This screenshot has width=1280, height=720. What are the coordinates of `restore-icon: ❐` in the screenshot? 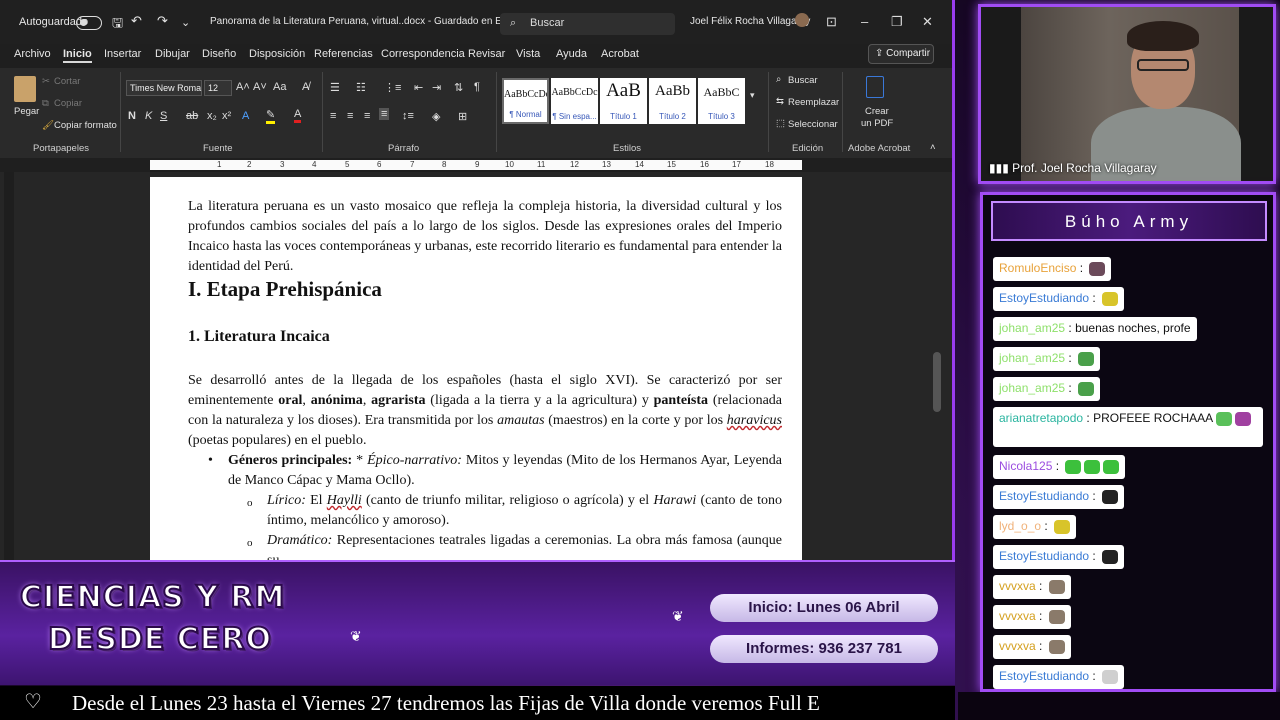 It's located at (897, 22).